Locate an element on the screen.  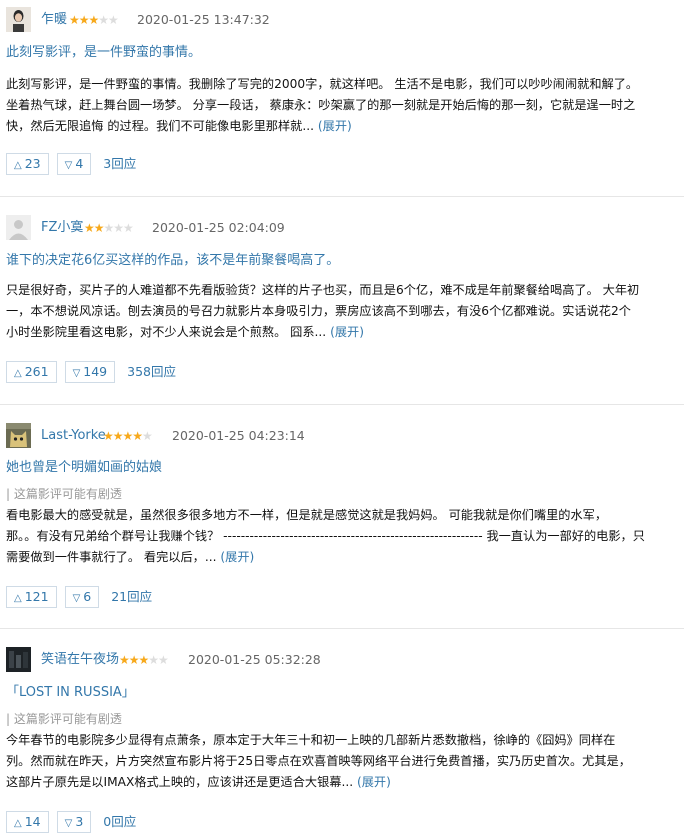
review-header: 乍暖 ★★★★★ 2020-01-25 13:47:32 is located at coordinates (342, 22).